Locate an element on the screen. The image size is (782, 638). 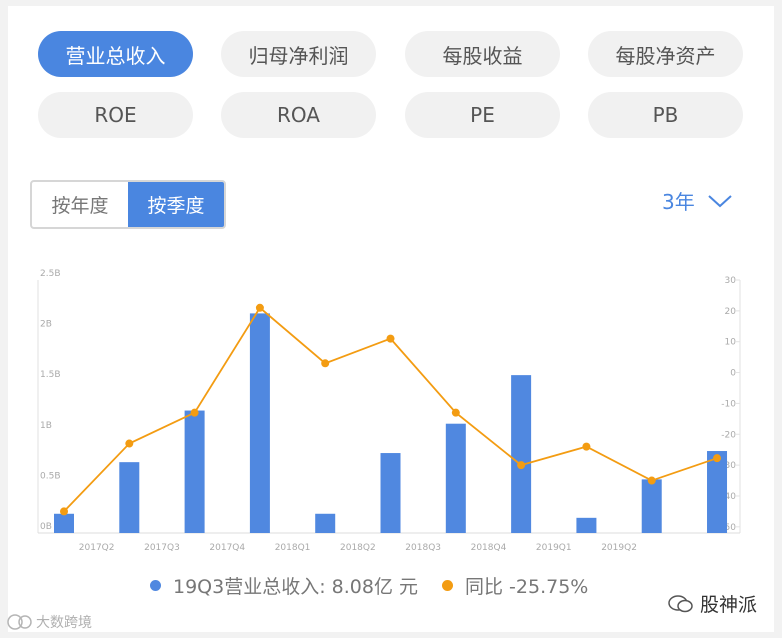
y-left-tick-label: 2.5B is located at coordinates (50, 274).